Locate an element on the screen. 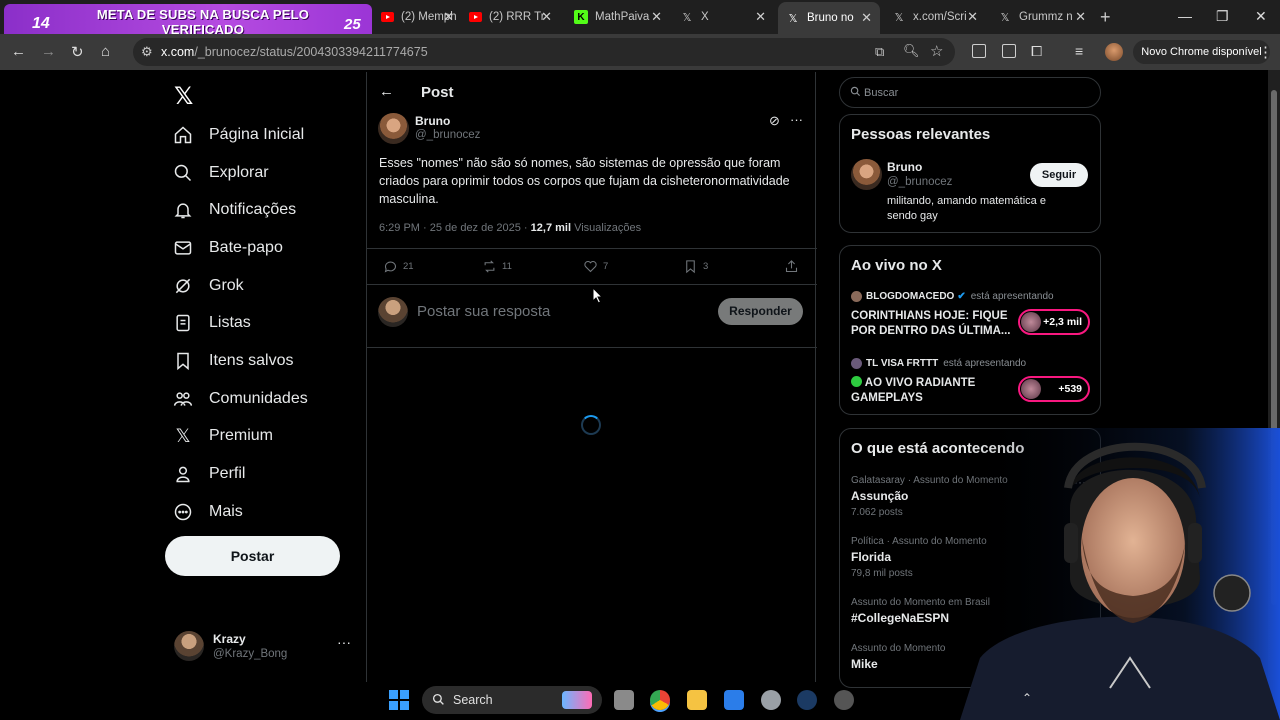 The width and height of the screenshot is (1280, 720). menu-kebab-icon: ⋮ is located at coordinates (1265, 52).